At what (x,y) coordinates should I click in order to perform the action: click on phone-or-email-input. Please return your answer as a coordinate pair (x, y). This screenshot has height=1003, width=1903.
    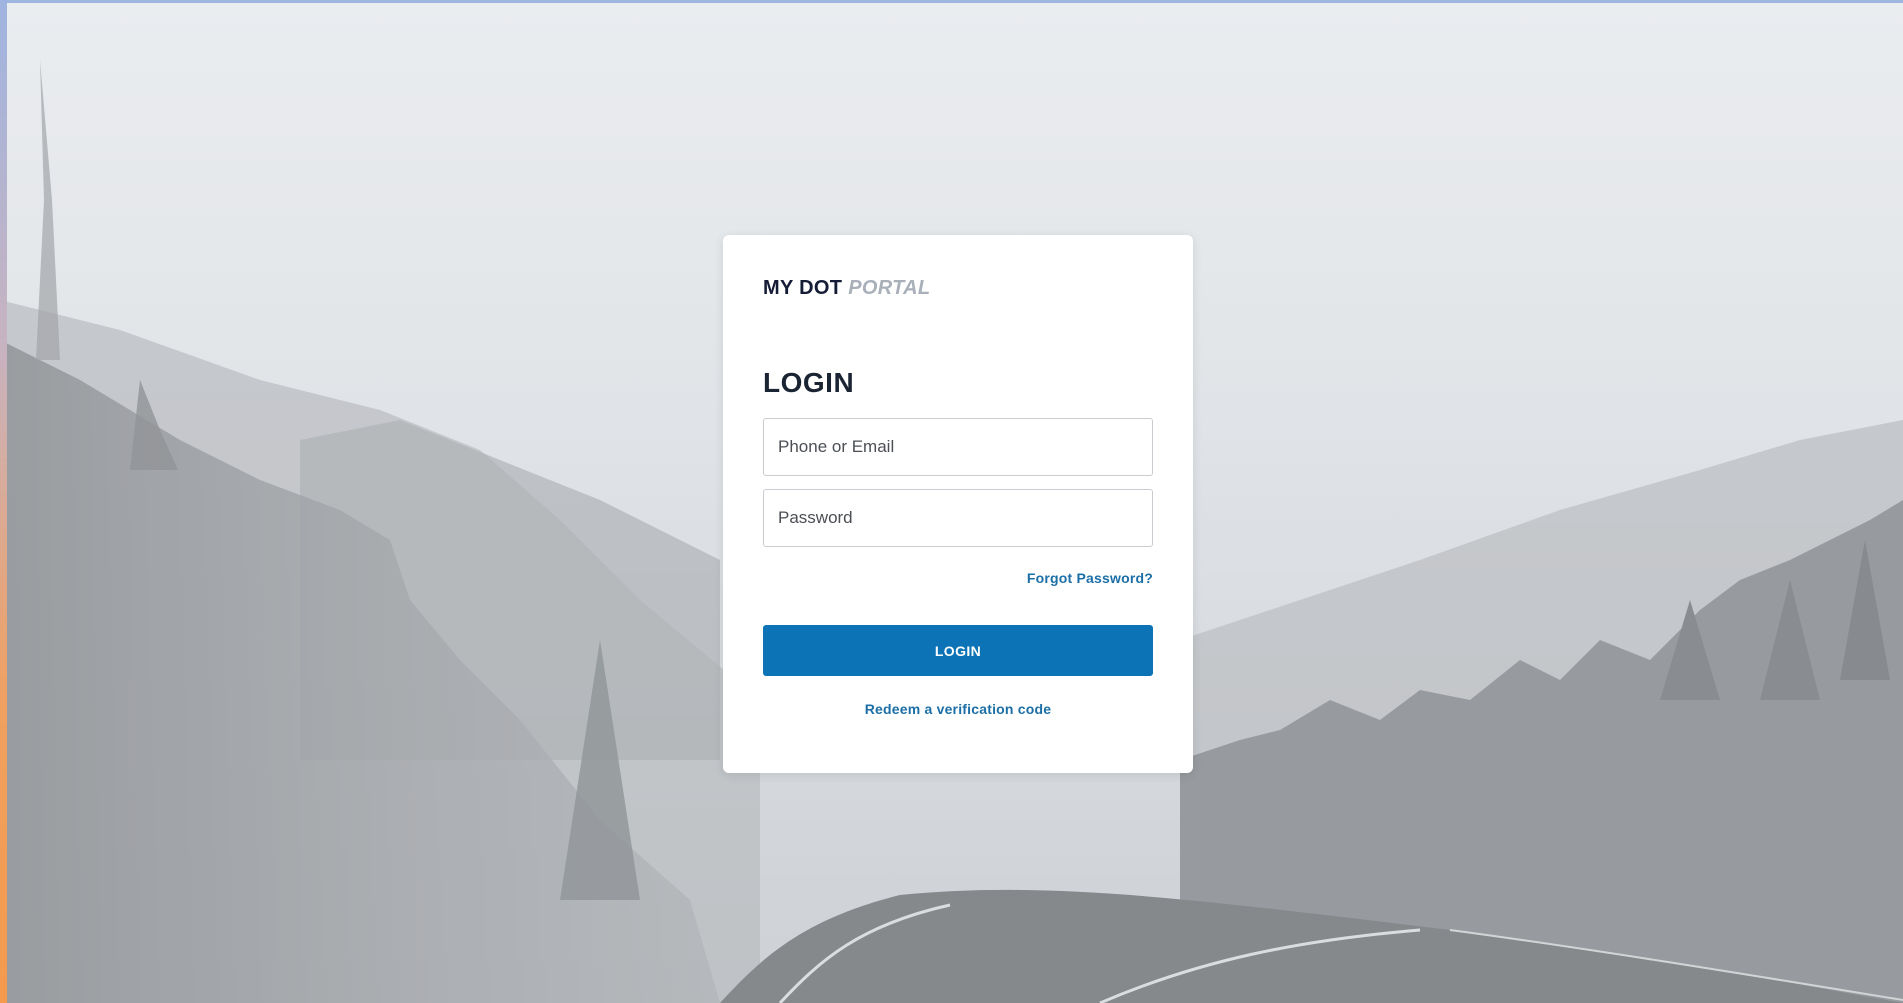
    Looking at the image, I should click on (958, 447).